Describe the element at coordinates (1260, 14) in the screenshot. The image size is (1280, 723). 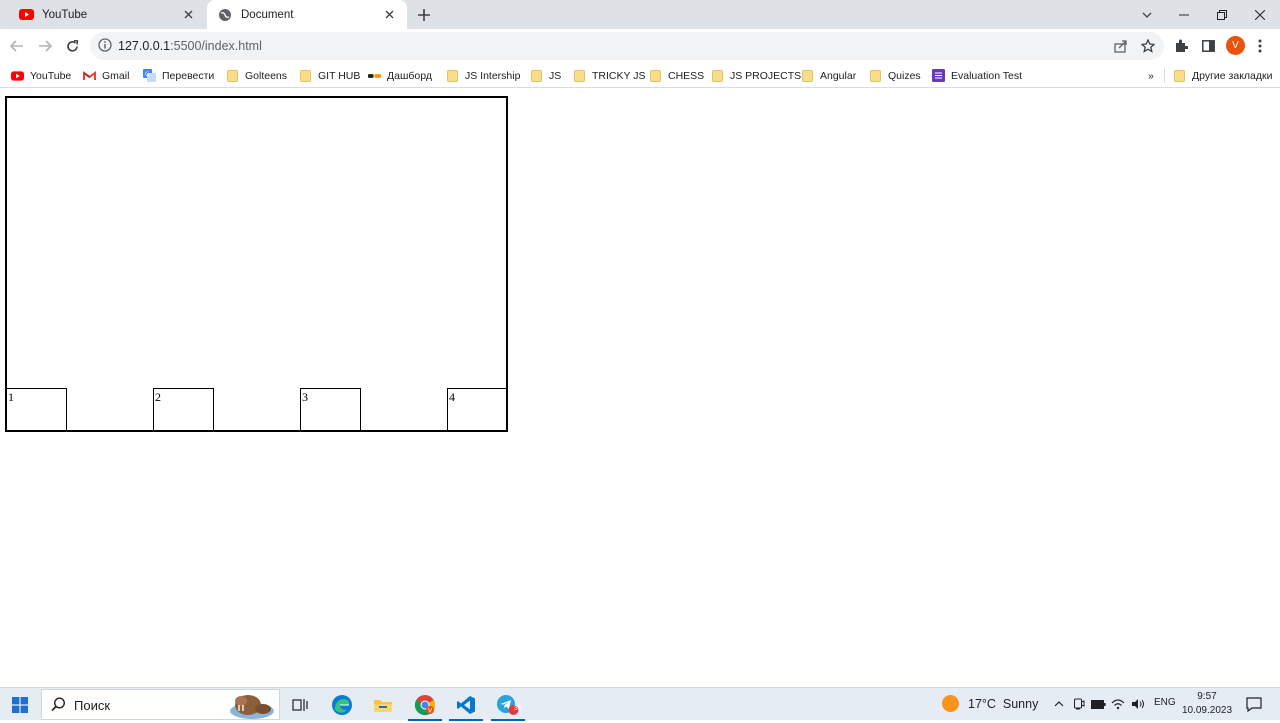
I see `close-window-button` at that location.